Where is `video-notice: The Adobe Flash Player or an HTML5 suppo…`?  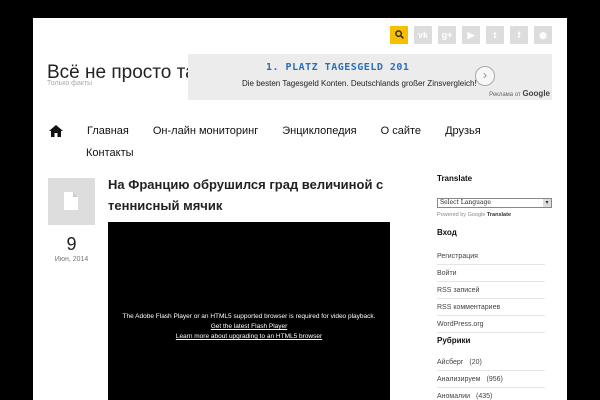 video-notice: The Adobe Flash Player or an HTML5 suppo… is located at coordinates (249, 316).